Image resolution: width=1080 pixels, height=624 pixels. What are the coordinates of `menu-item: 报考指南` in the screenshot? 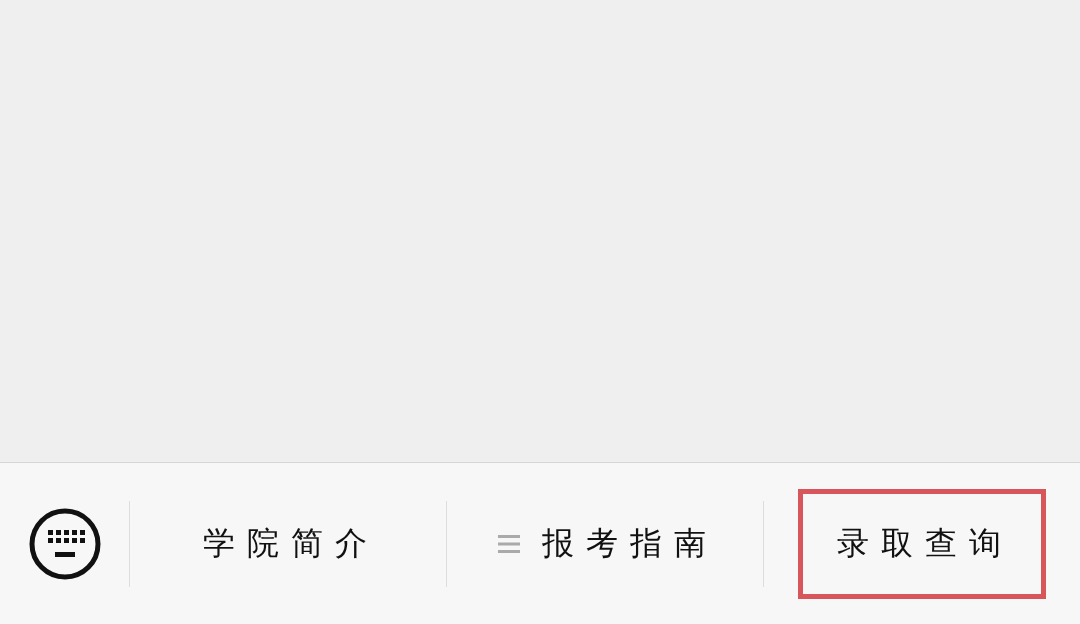 It's located at (605, 543).